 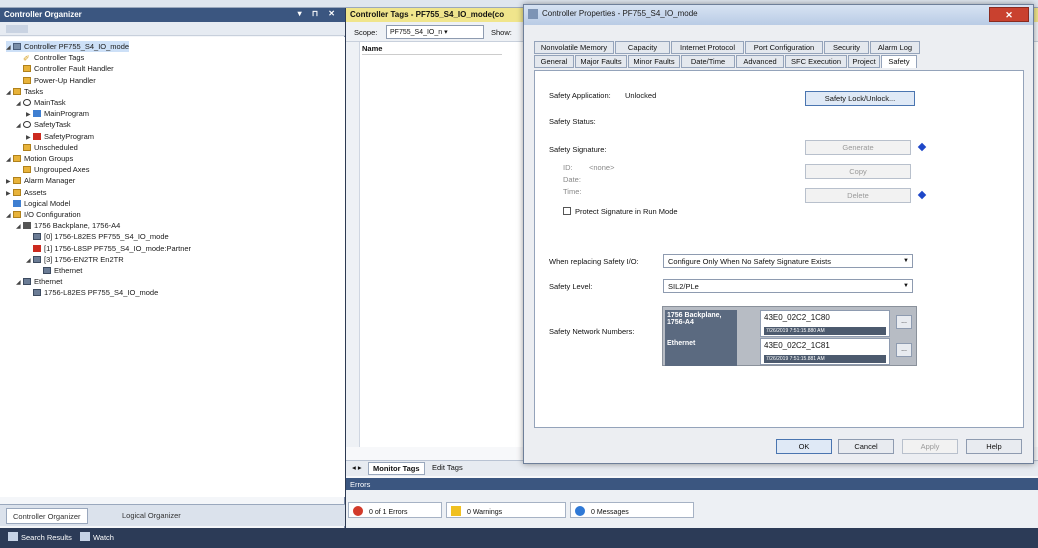 I want to click on dropdown-arrow-icon: ▼, so click(x=906, y=286).